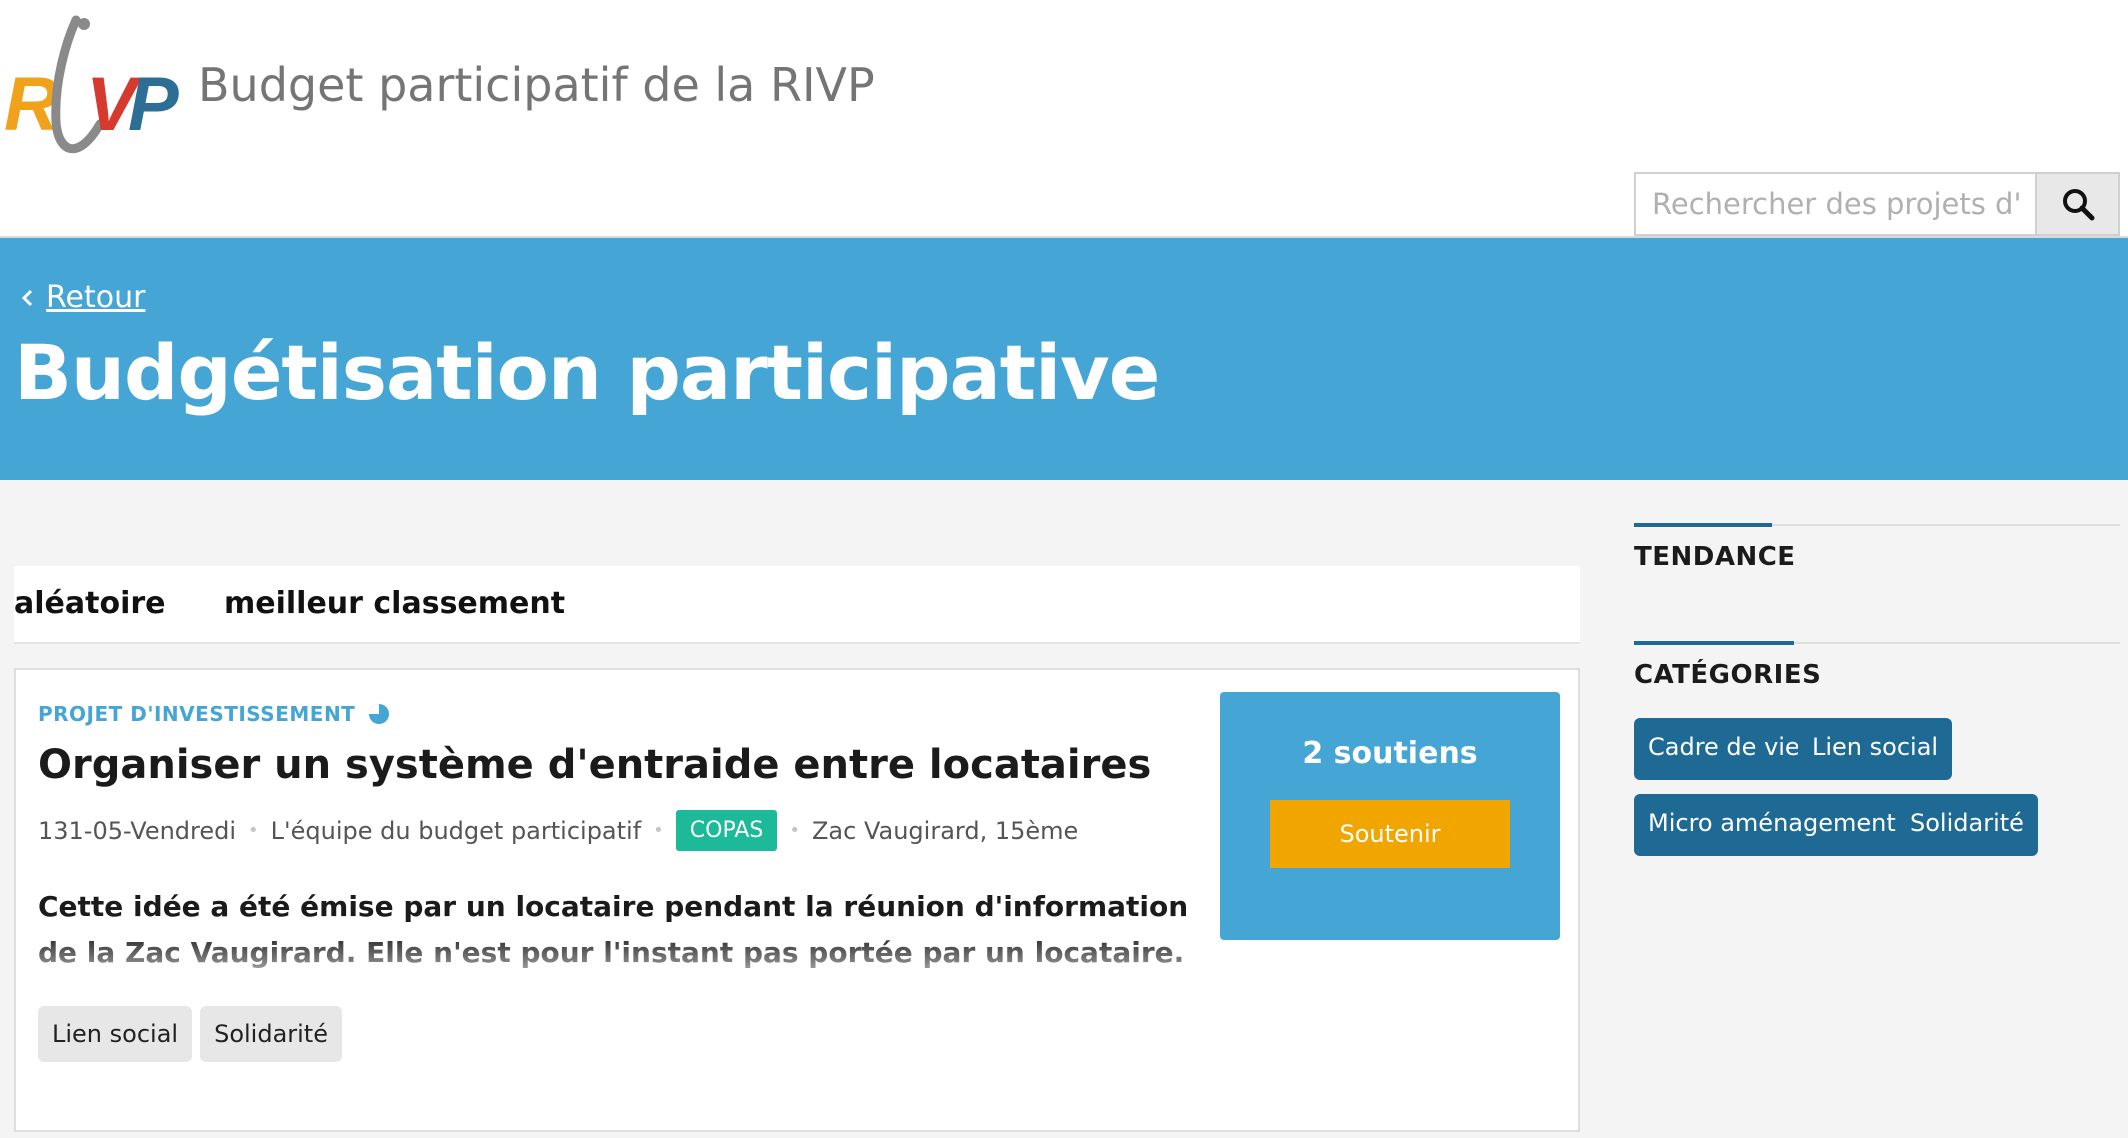  I want to click on chevron-left-icon, so click(27, 297).